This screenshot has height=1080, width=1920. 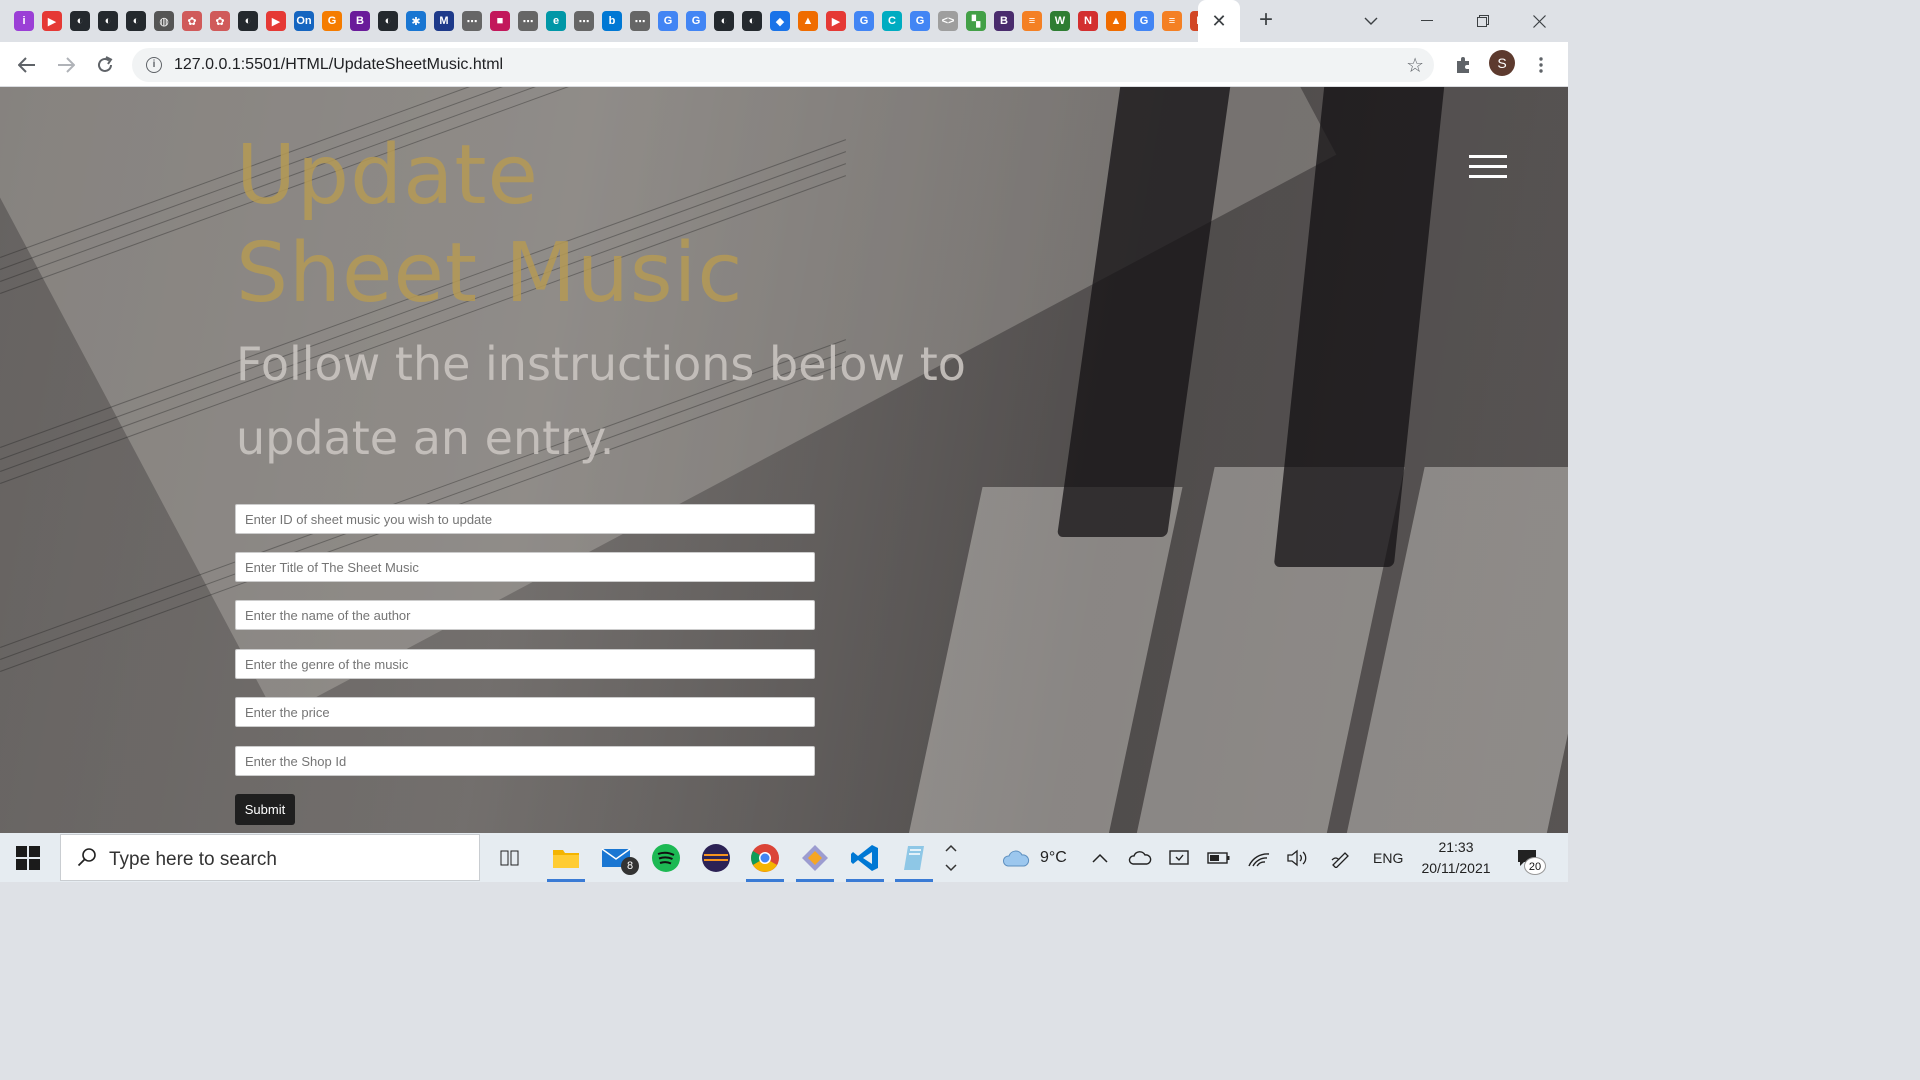 I want to click on sheet-music-id-input, so click(x=525, y=519).